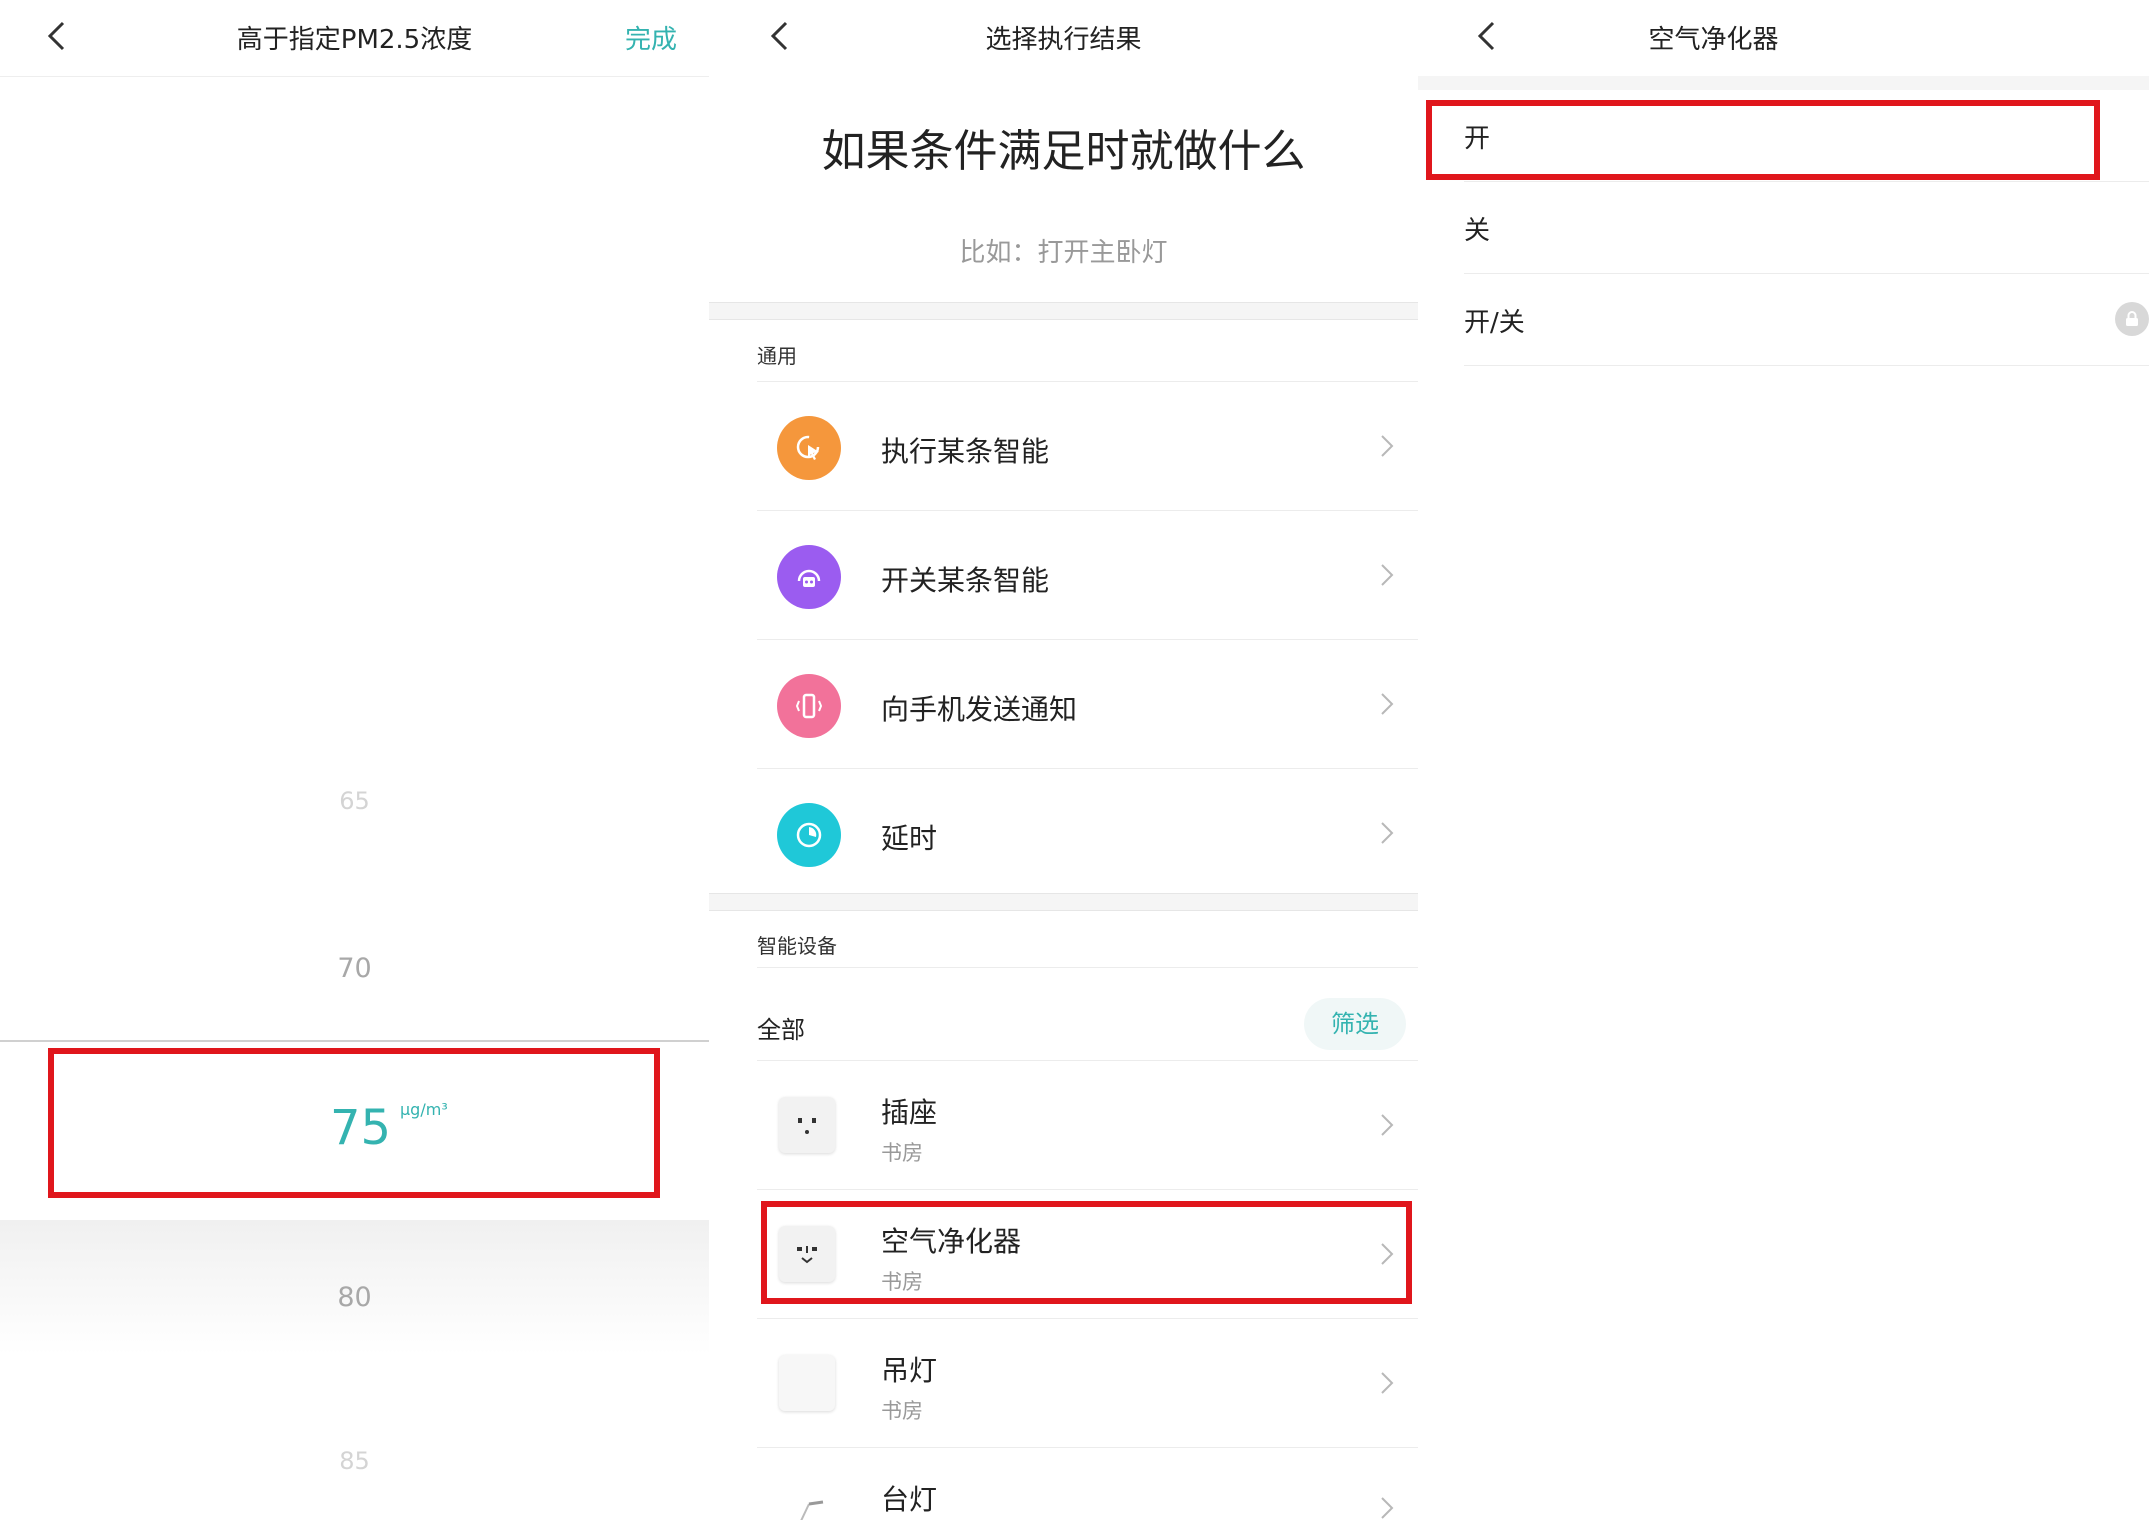 The width and height of the screenshot is (2149, 1520). Describe the element at coordinates (1783, 228) in the screenshot. I see `option-off: 关` at that location.